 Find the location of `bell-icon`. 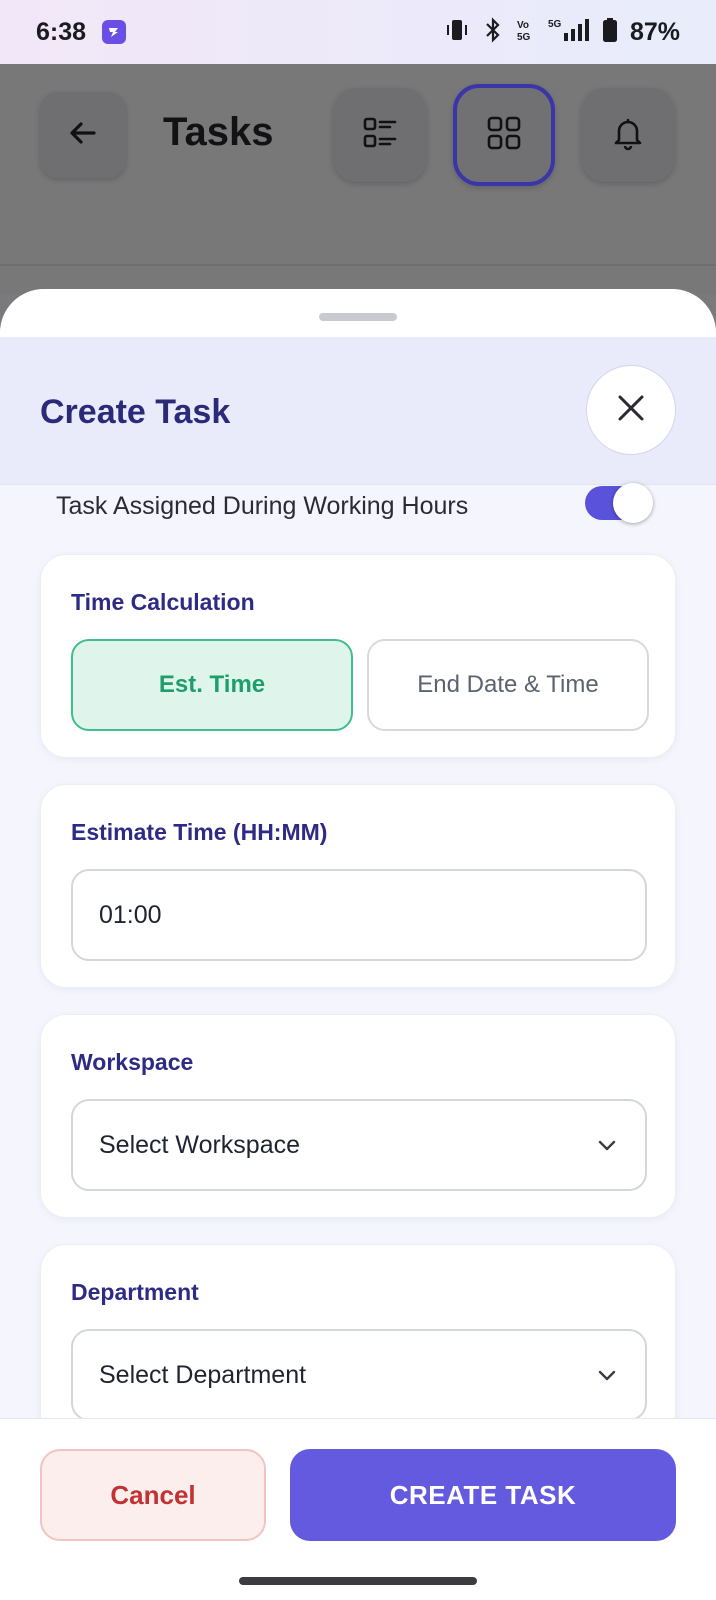

bell-icon is located at coordinates (628, 135).